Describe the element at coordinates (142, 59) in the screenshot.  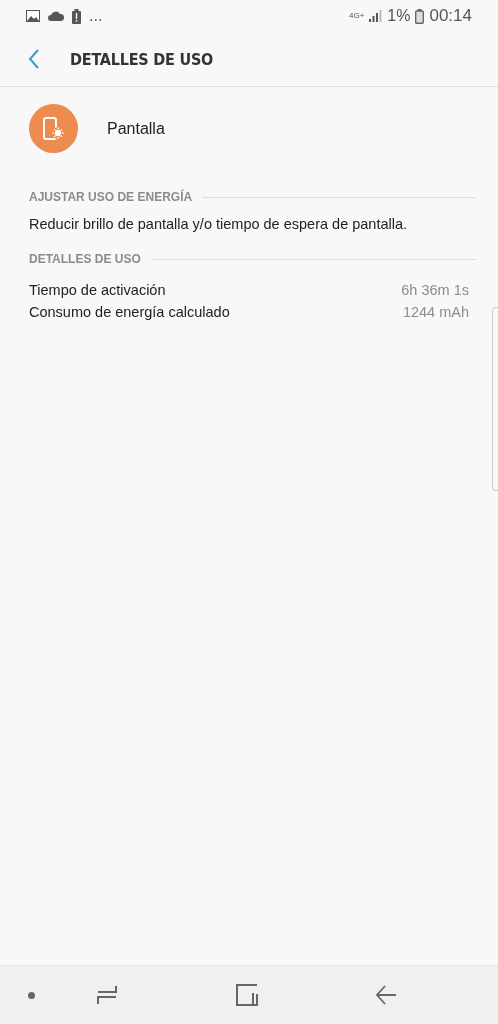
I see `page-title: DETALLES DE USO` at that location.